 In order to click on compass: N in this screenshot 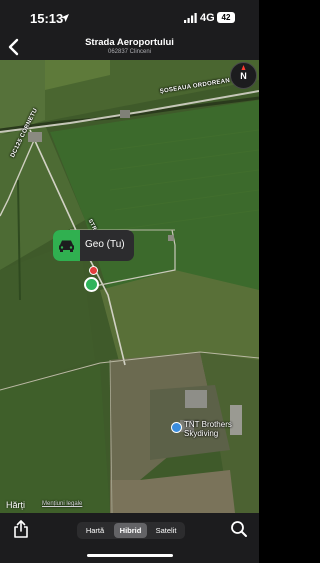, I will do `click(243, 75)`.